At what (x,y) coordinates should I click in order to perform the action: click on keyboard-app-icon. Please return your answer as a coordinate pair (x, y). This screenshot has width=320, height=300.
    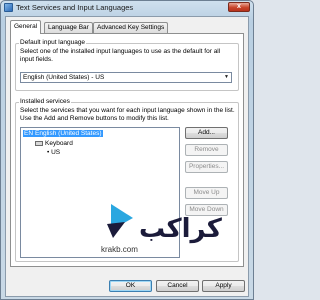
    Looking at the image, I should click on (8, 7).